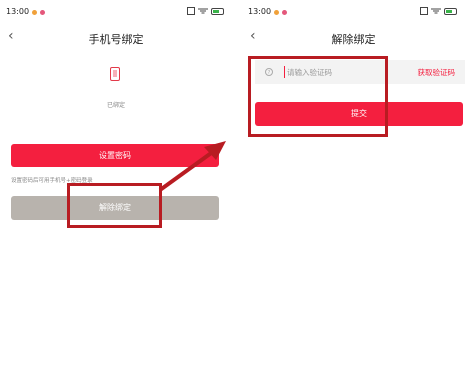  I want to click on nav-bar: ‹ 手机号绑定, so click(116, 38).